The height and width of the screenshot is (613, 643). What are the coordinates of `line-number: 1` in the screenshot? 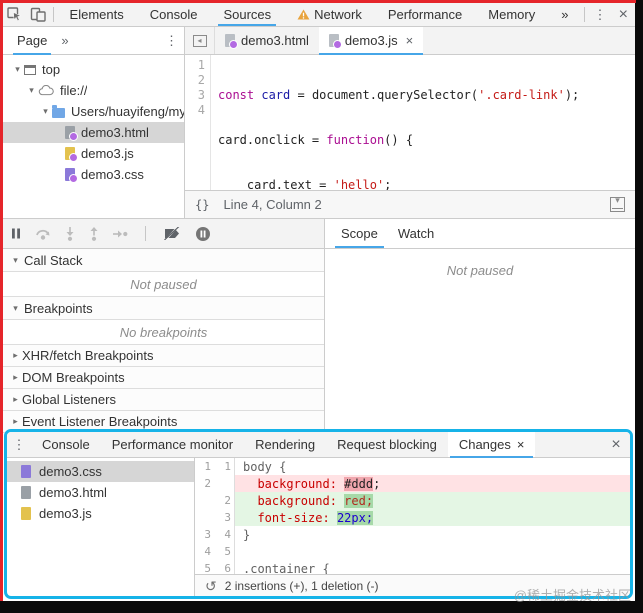 It's located at (195, 65).